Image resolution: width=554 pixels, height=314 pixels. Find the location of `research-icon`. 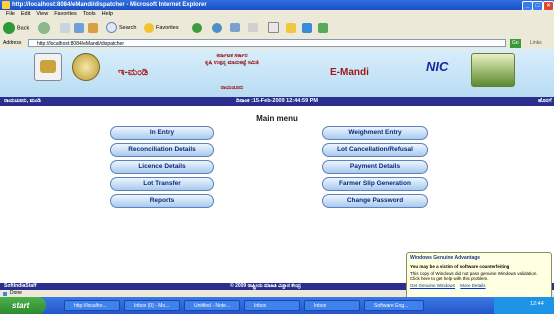

research-icon is located at coordinates (307, 27).